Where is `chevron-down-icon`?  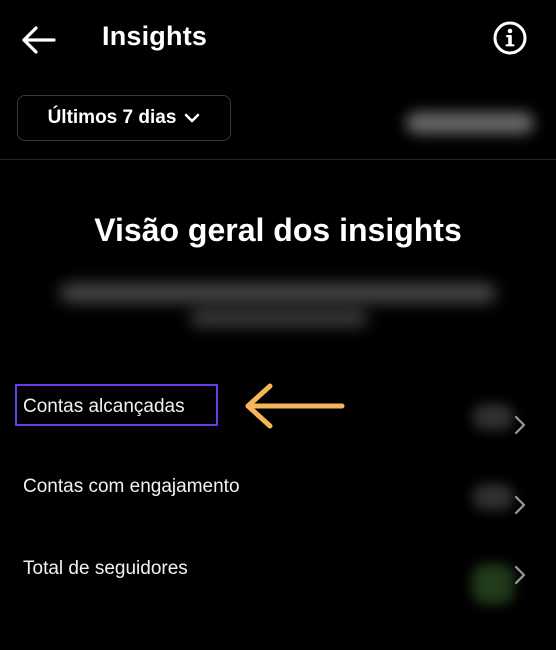
chevron-down-icon is located at coordinates (192, 118).